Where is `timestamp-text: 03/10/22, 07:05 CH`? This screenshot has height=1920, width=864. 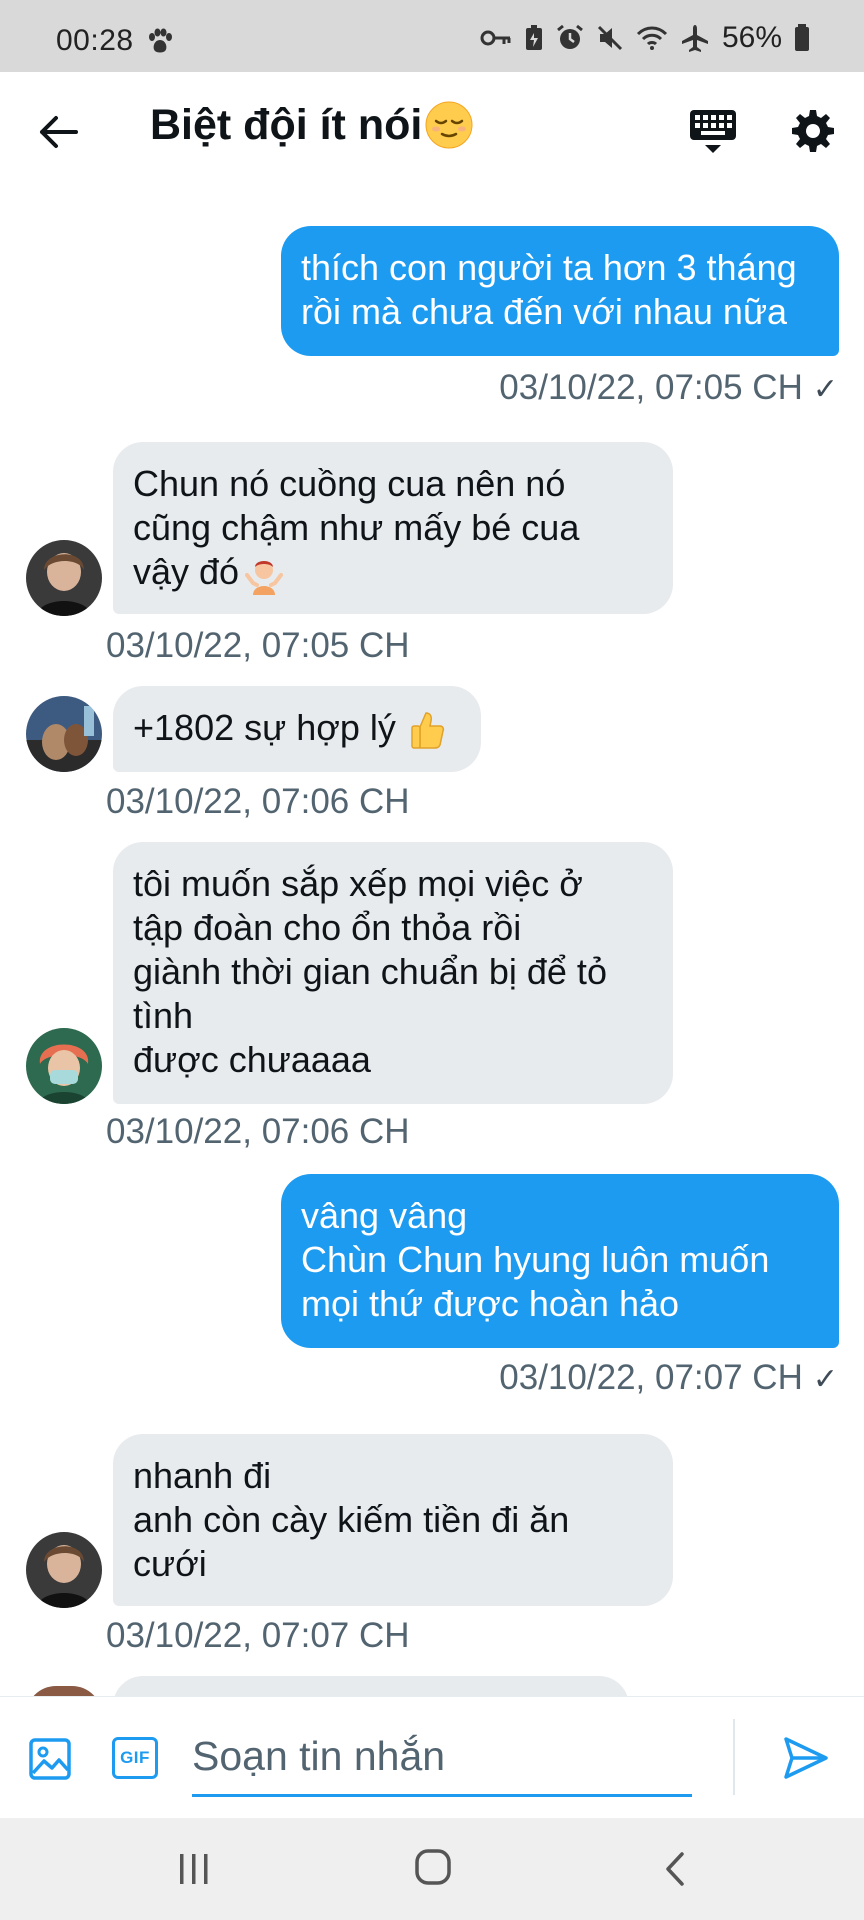
timestamp-text: 03/10/22, 07:05 CH is located at coordinates (651, 387).